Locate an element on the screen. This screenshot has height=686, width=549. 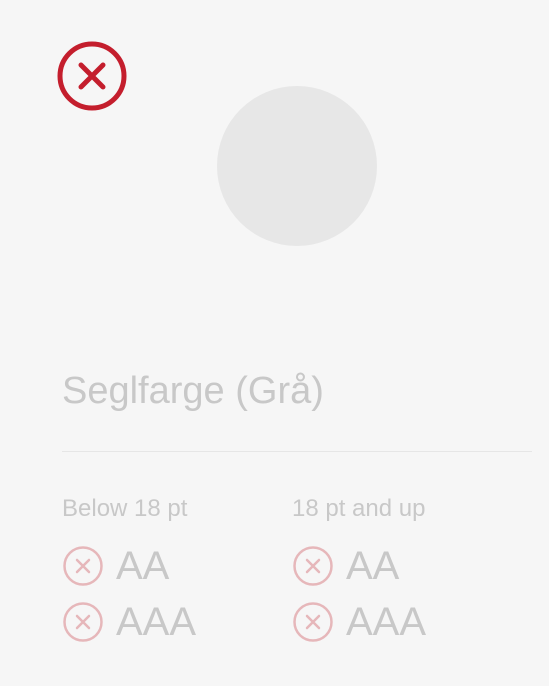
close-circle-icon-graphic is located at coordinates (92, 76).